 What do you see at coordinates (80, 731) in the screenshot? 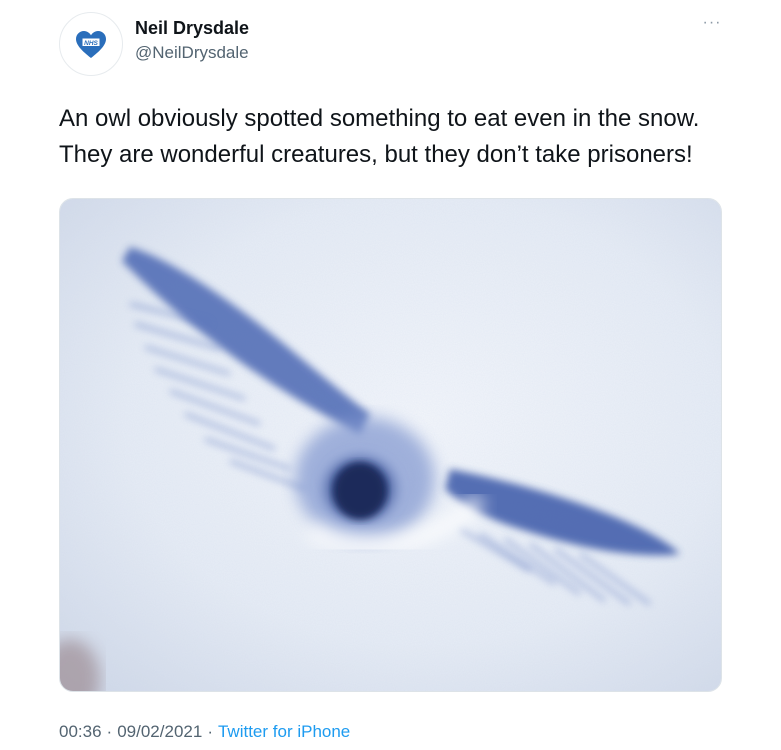
I see `tweet-time: 00:36` at bounding box center [80, 731].